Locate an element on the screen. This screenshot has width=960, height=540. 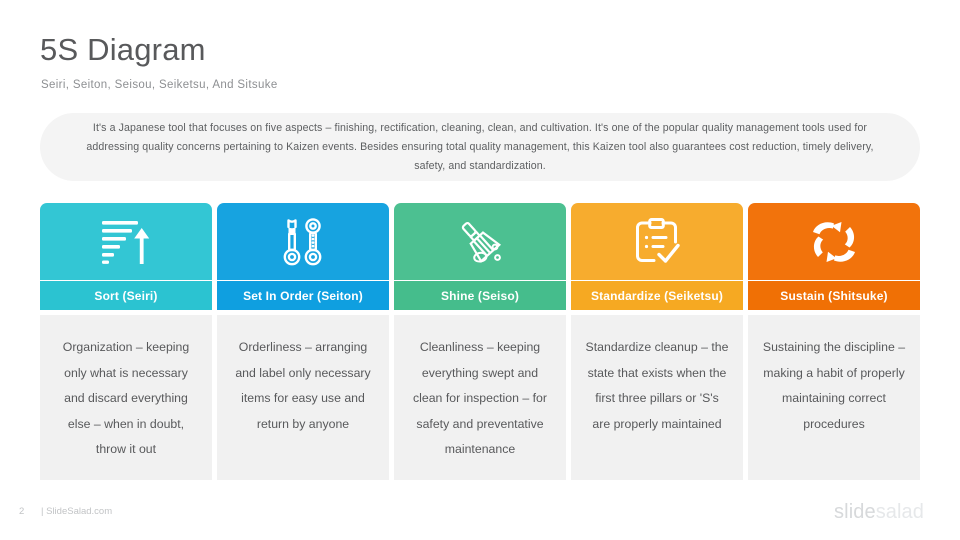
card-shine-icon-area is located at coordinates (480, 242).